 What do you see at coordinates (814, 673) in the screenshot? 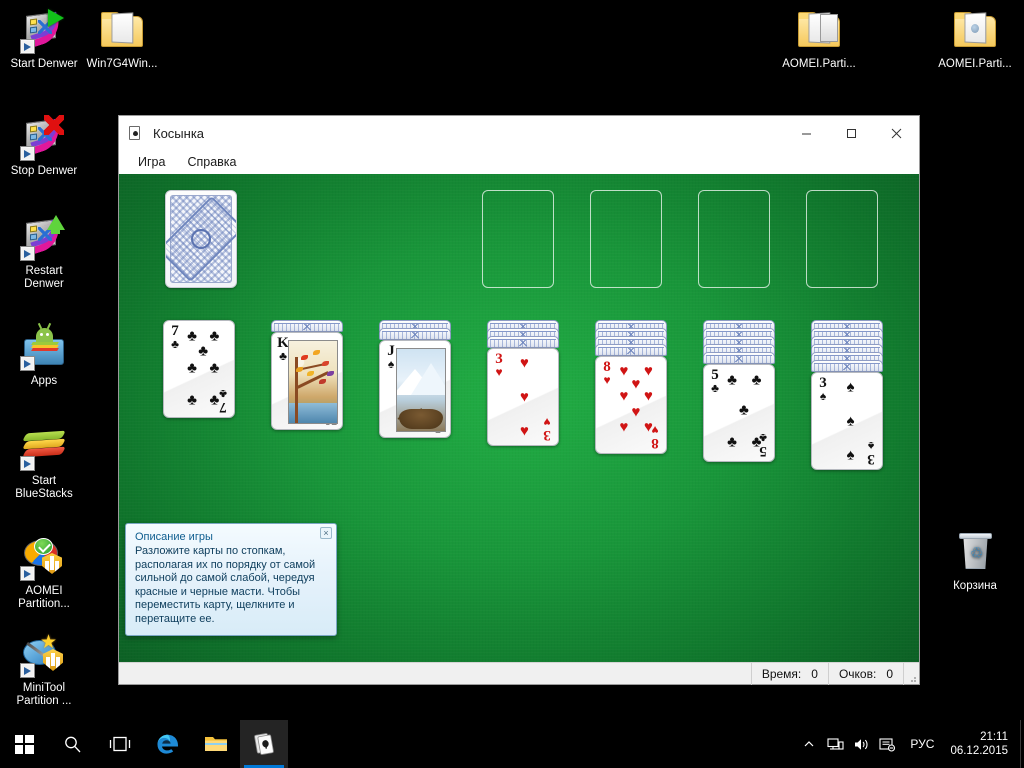
I see `time-value: 0` at bounding box center [814, 673].